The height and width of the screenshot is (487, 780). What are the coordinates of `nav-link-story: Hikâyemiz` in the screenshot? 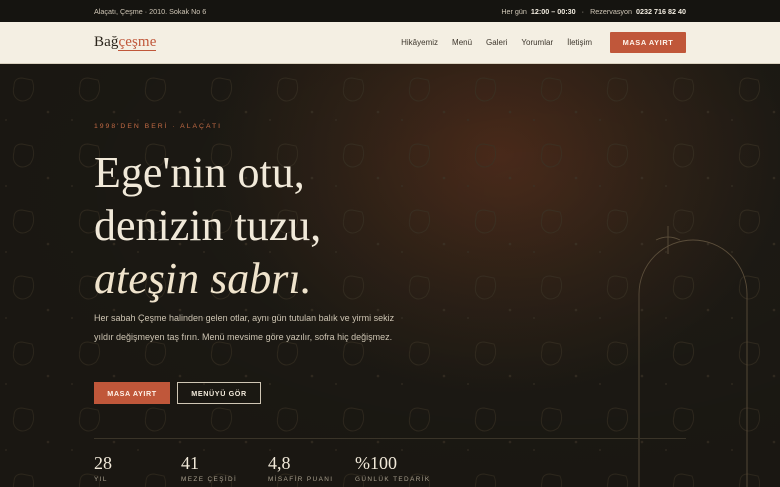 It's located at (419, 42).